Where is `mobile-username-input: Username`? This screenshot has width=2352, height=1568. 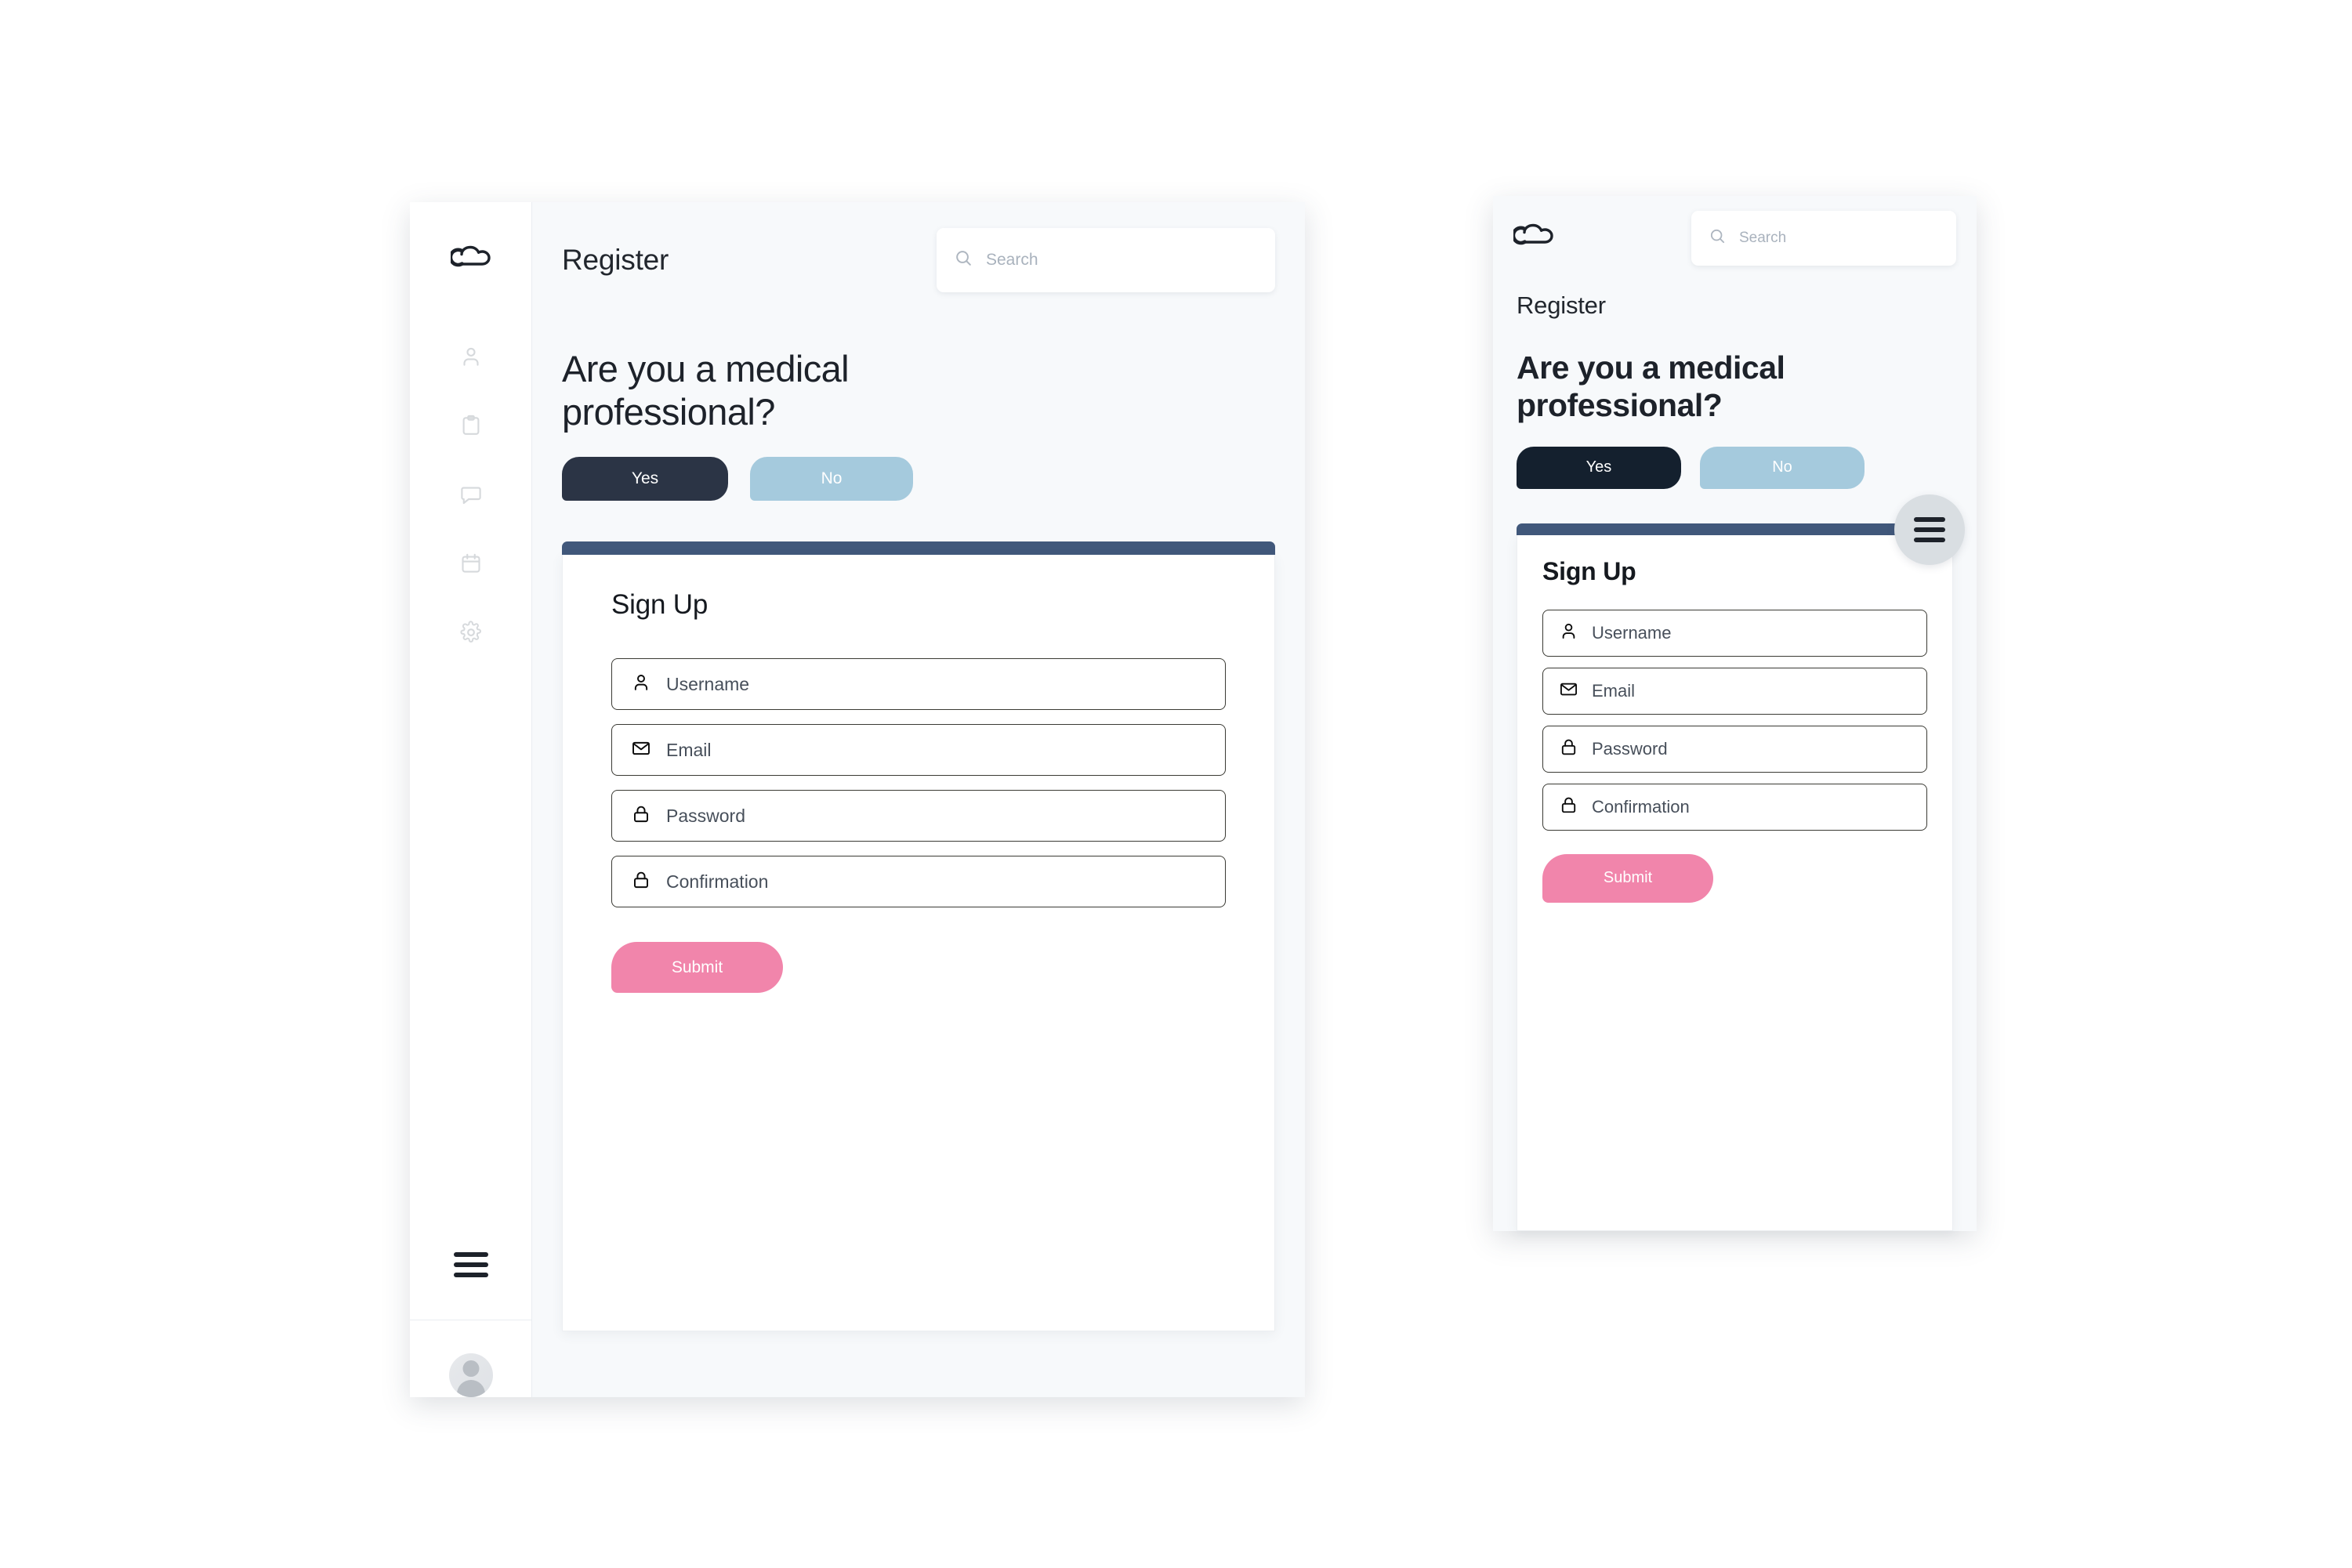
mobile-username-input: Username is located at coordinates (1632, 633).